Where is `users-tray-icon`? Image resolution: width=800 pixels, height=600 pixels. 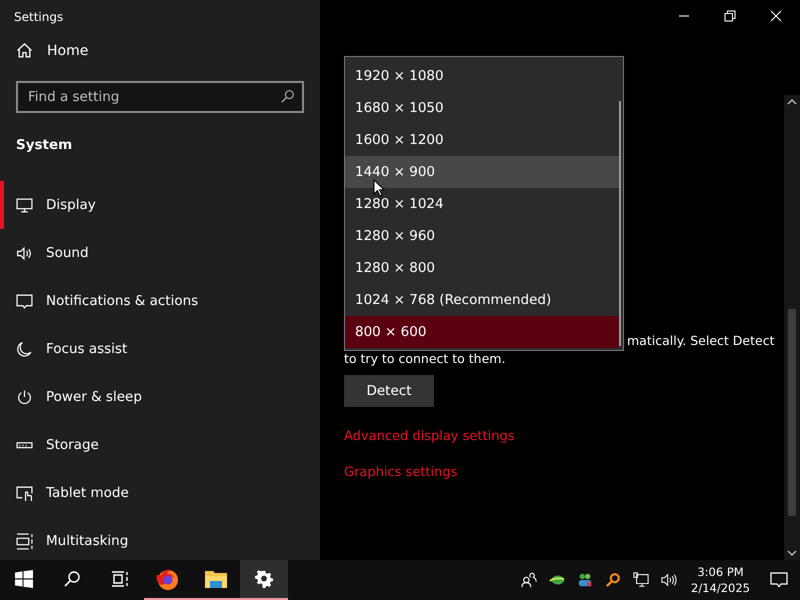 users-tray-icon is located at coordinates (585, 580).